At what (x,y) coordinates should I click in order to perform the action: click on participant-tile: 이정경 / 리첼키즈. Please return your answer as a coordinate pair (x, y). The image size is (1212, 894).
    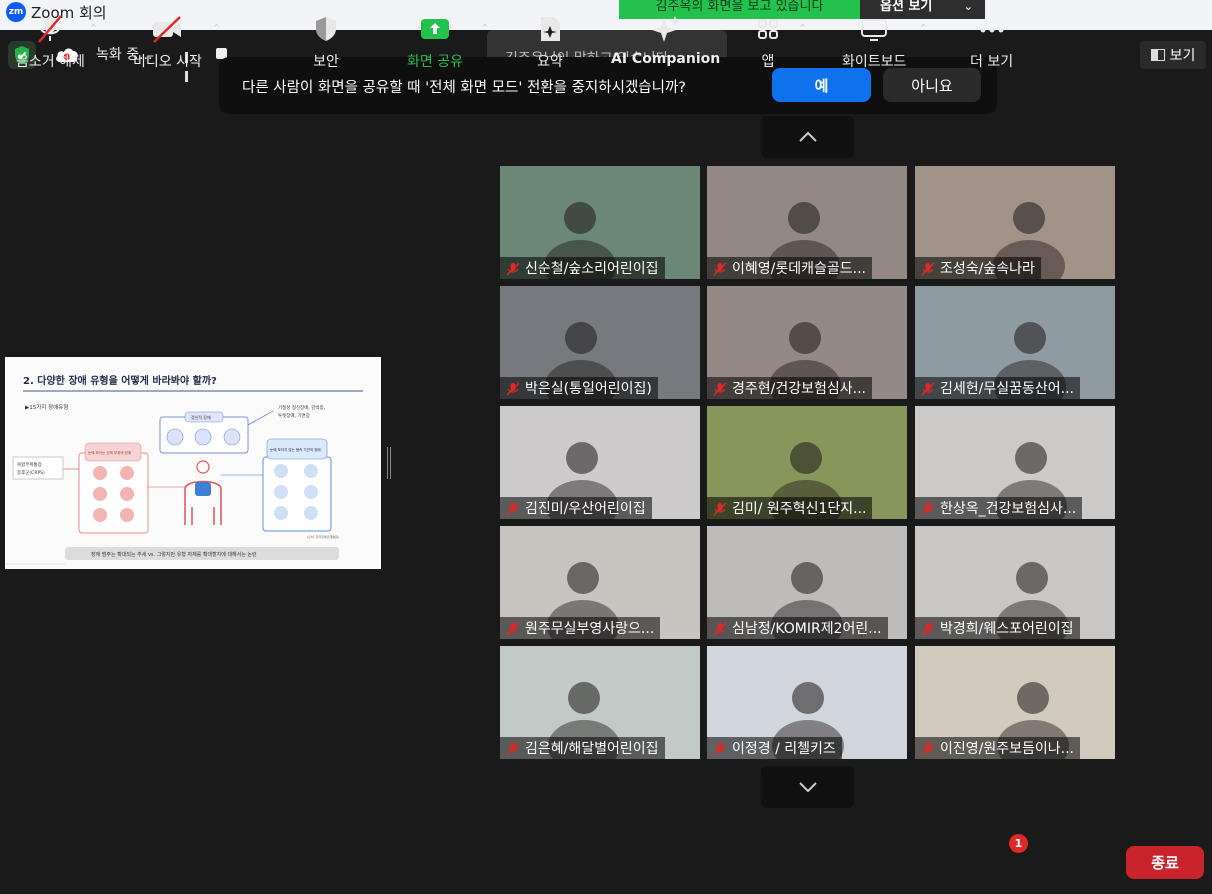
    Looking at the image, I should click on (807, 702).